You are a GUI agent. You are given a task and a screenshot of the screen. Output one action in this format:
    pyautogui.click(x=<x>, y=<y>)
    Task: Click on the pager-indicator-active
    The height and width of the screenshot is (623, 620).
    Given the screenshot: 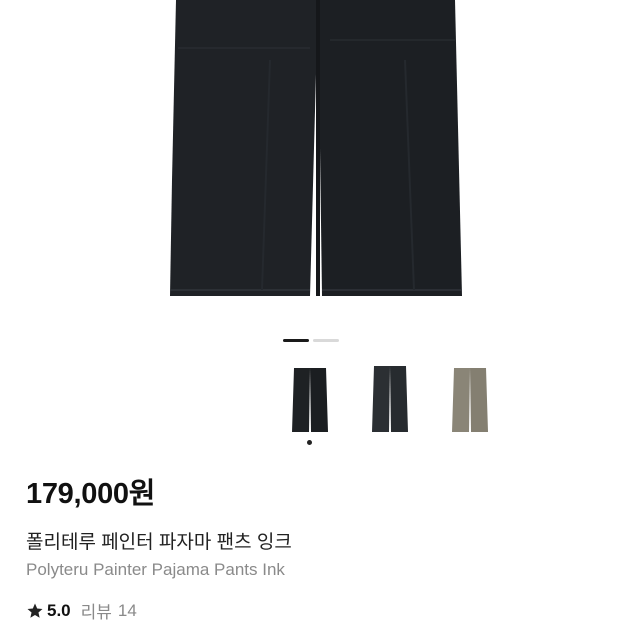 What is the action you would take?
    pyautogui.click(x=296, y=340)
    